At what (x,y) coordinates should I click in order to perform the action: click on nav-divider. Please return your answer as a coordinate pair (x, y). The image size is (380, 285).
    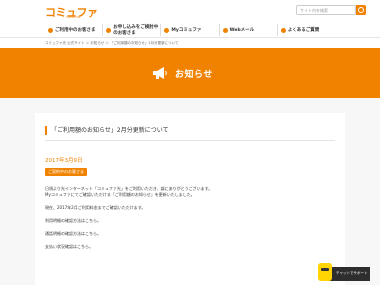
    Looking at the image, I should click on (190, 37).